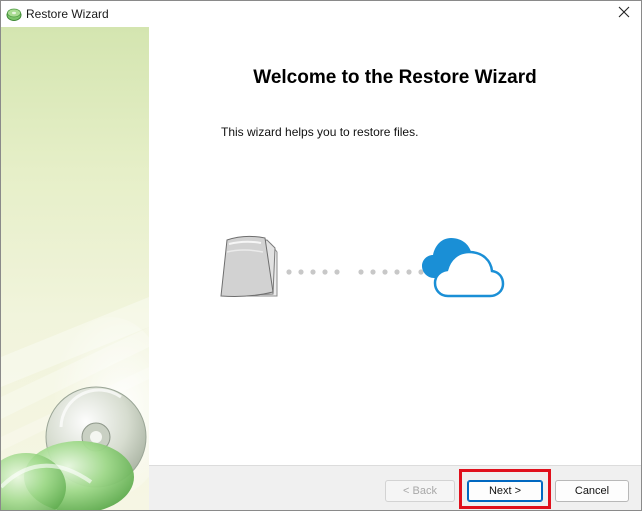 The image size is (642, 511). I want to click on page-title: Welcome to the Restore Wizard, so click(395, 77).